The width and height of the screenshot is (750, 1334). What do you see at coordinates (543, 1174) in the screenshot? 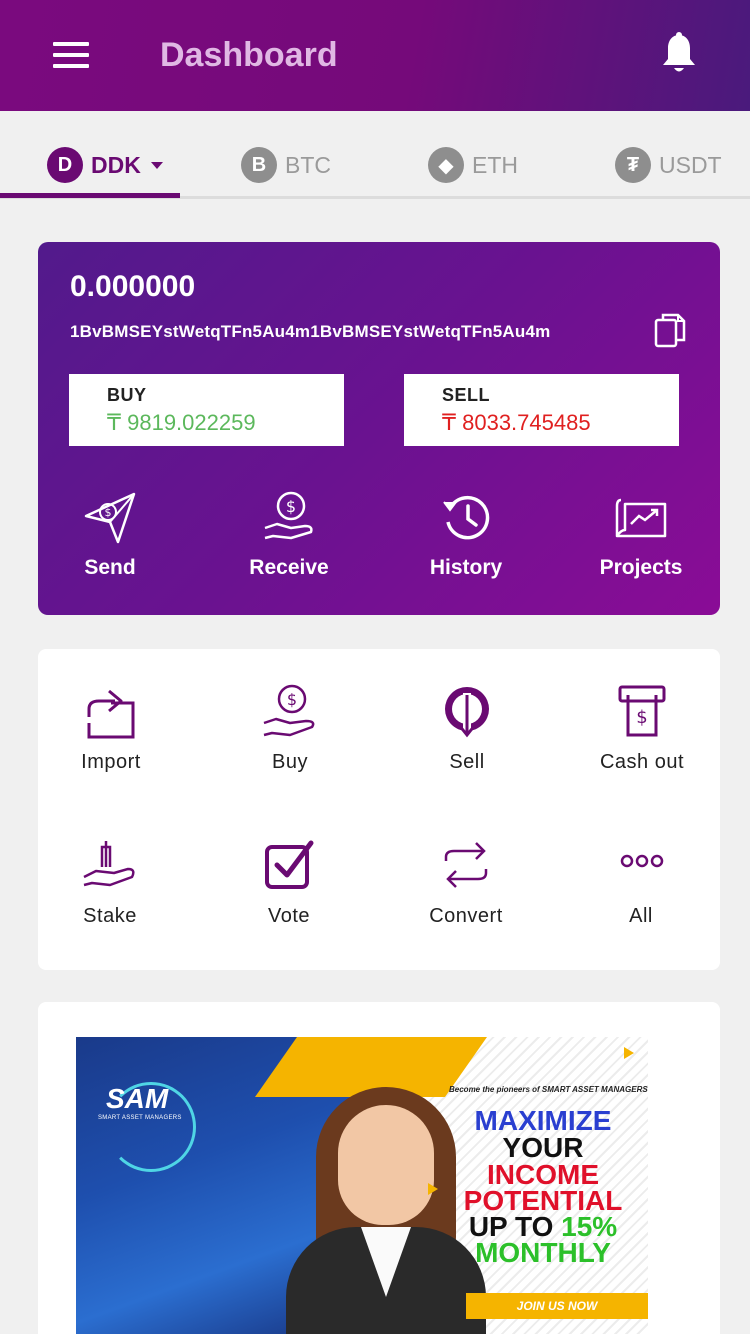
I see `banner-headline-3: INCOME` at bounding box center [543, 1174].